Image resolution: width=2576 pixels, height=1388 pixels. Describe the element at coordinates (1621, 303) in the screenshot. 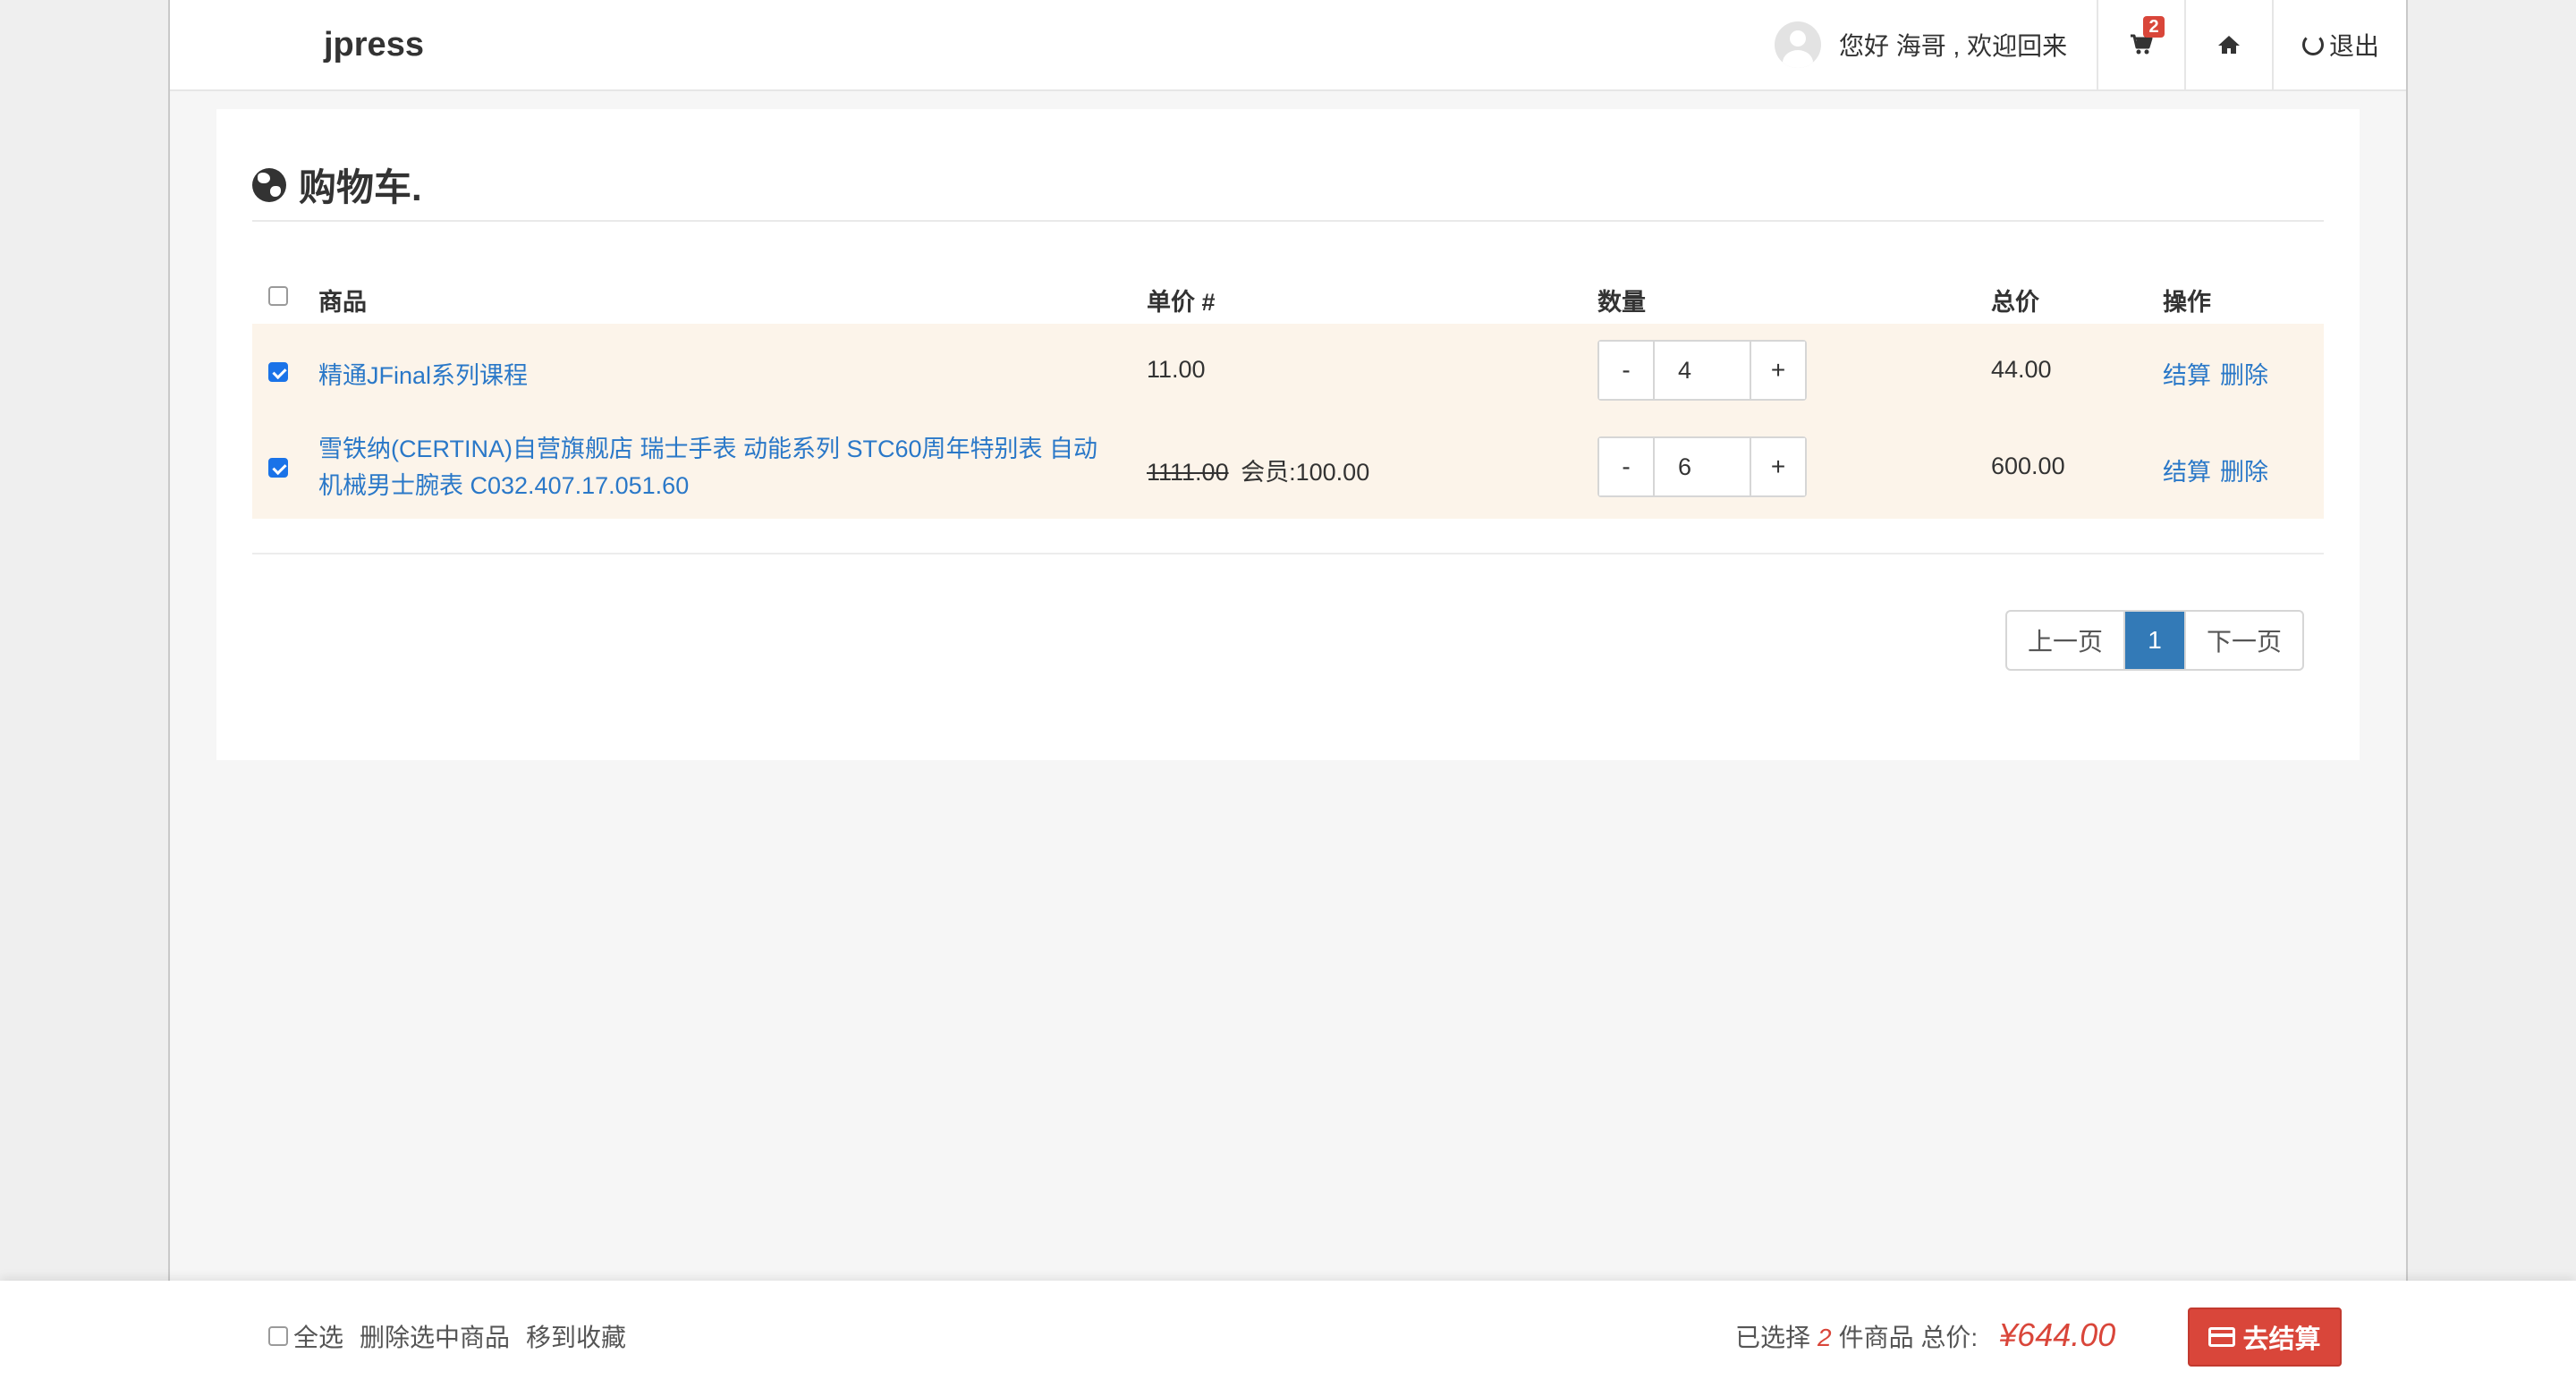

I see `header-quantity: 数量` at that location.